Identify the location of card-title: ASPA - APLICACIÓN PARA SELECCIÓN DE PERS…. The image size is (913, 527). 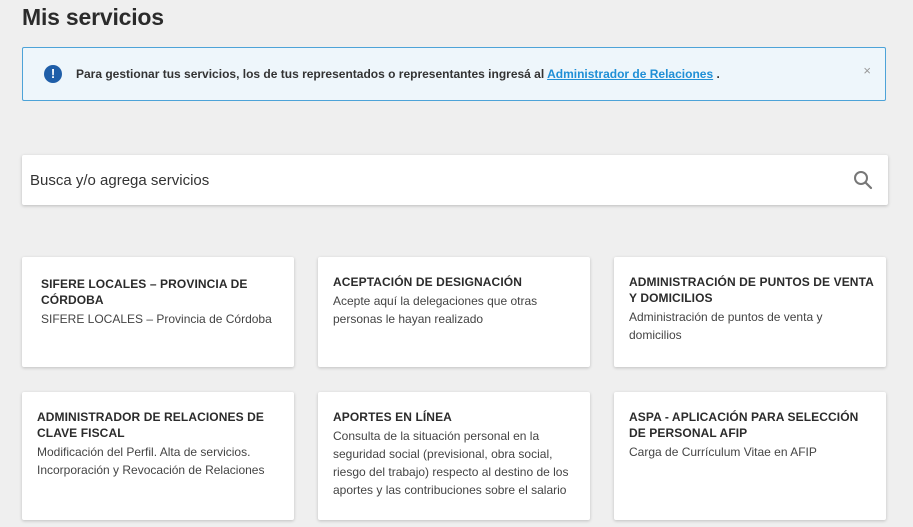
(744, 425).